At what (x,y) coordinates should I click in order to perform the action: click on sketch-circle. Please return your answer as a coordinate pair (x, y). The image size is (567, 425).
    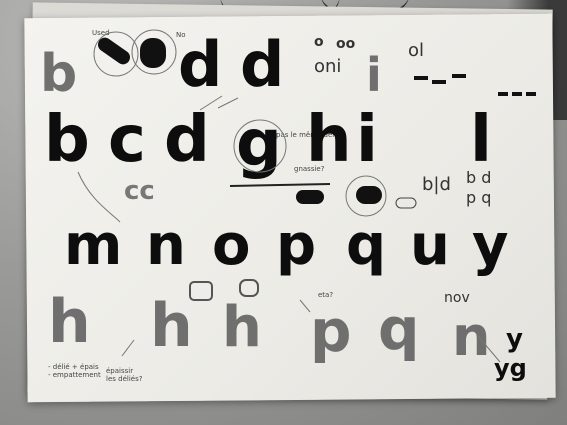
    Looking at the image, I should click on (260, 146).